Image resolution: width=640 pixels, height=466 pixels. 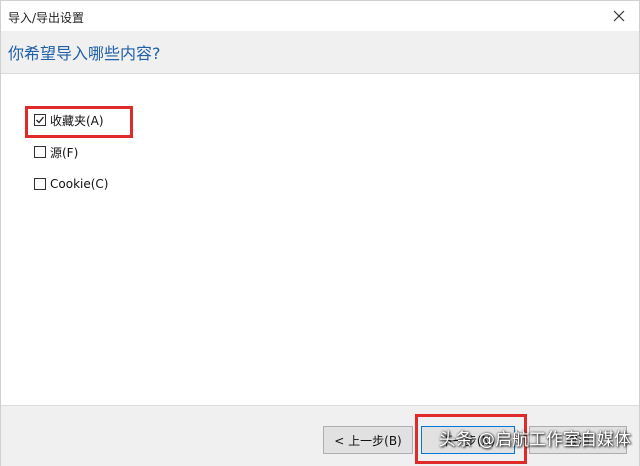 I want to click on close-button, so click(x=619, y=16).